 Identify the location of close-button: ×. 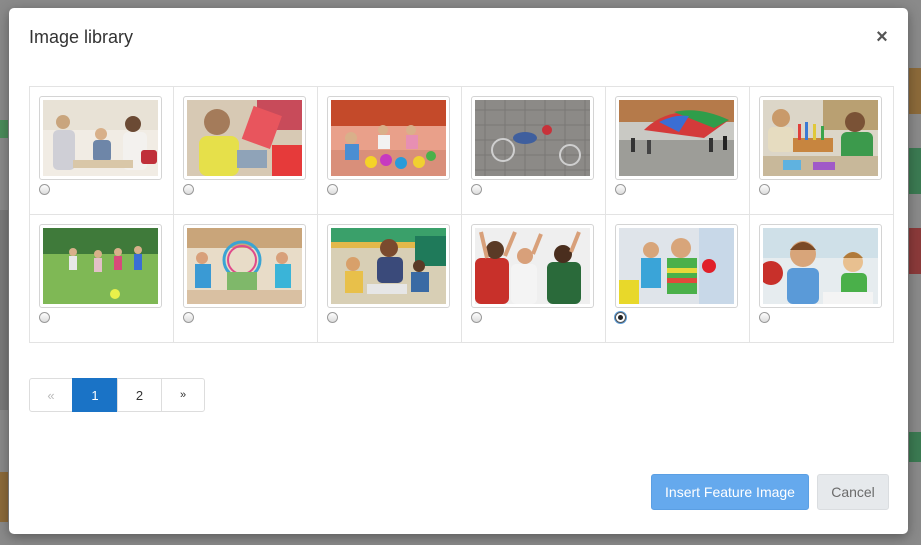
(882, 37).